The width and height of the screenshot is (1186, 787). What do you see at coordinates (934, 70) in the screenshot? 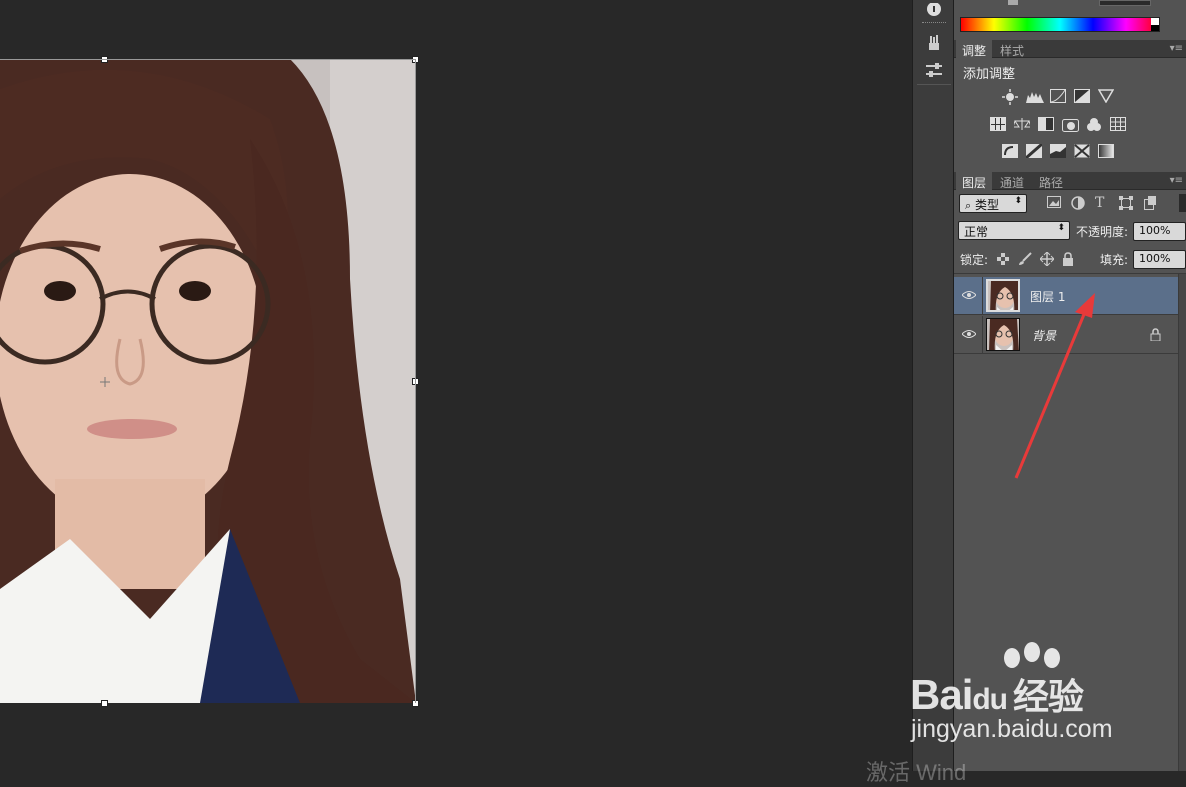
I see `adjust-sliders-icon` at bounding box center [934, 70].